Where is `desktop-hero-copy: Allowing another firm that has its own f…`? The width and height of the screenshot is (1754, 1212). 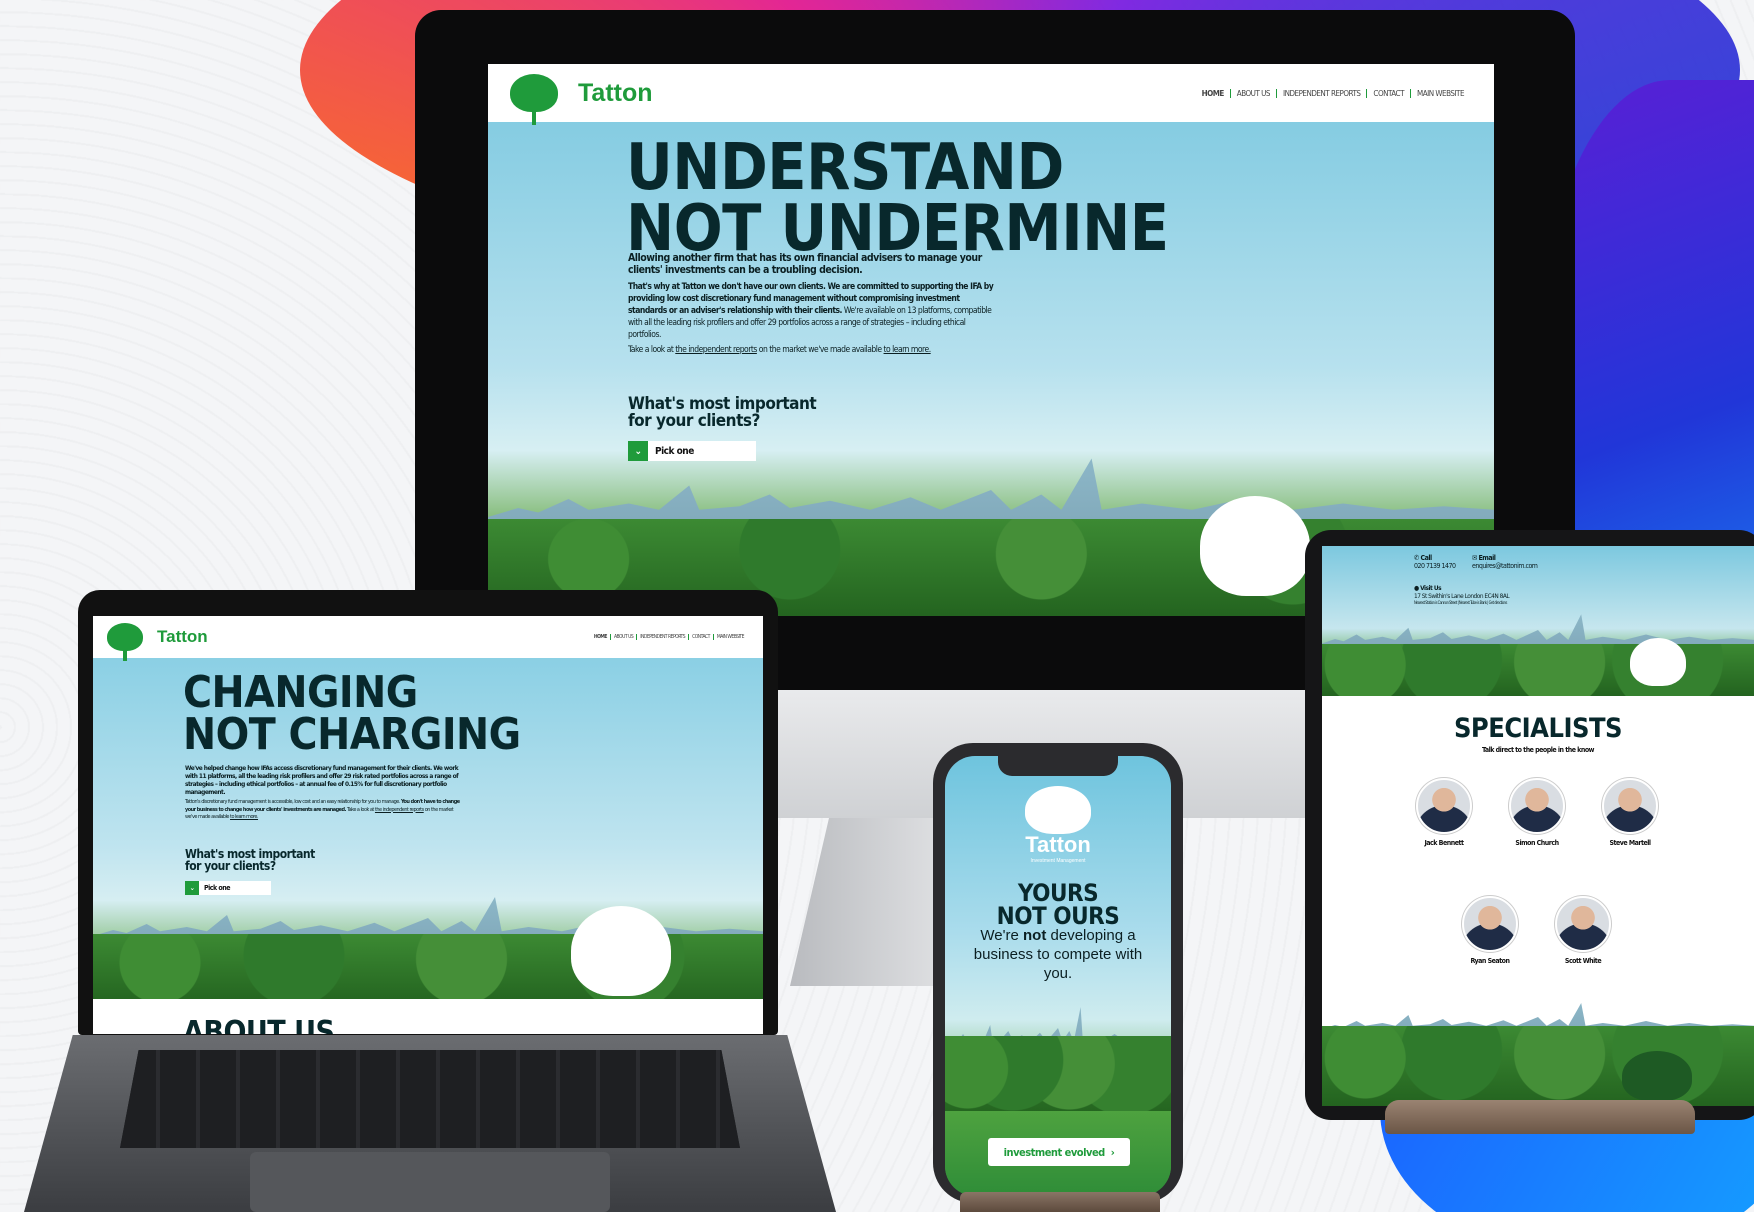 desktop-hero-copy: Allowing another firm that has its own f… is located at coordinates (813, 304).